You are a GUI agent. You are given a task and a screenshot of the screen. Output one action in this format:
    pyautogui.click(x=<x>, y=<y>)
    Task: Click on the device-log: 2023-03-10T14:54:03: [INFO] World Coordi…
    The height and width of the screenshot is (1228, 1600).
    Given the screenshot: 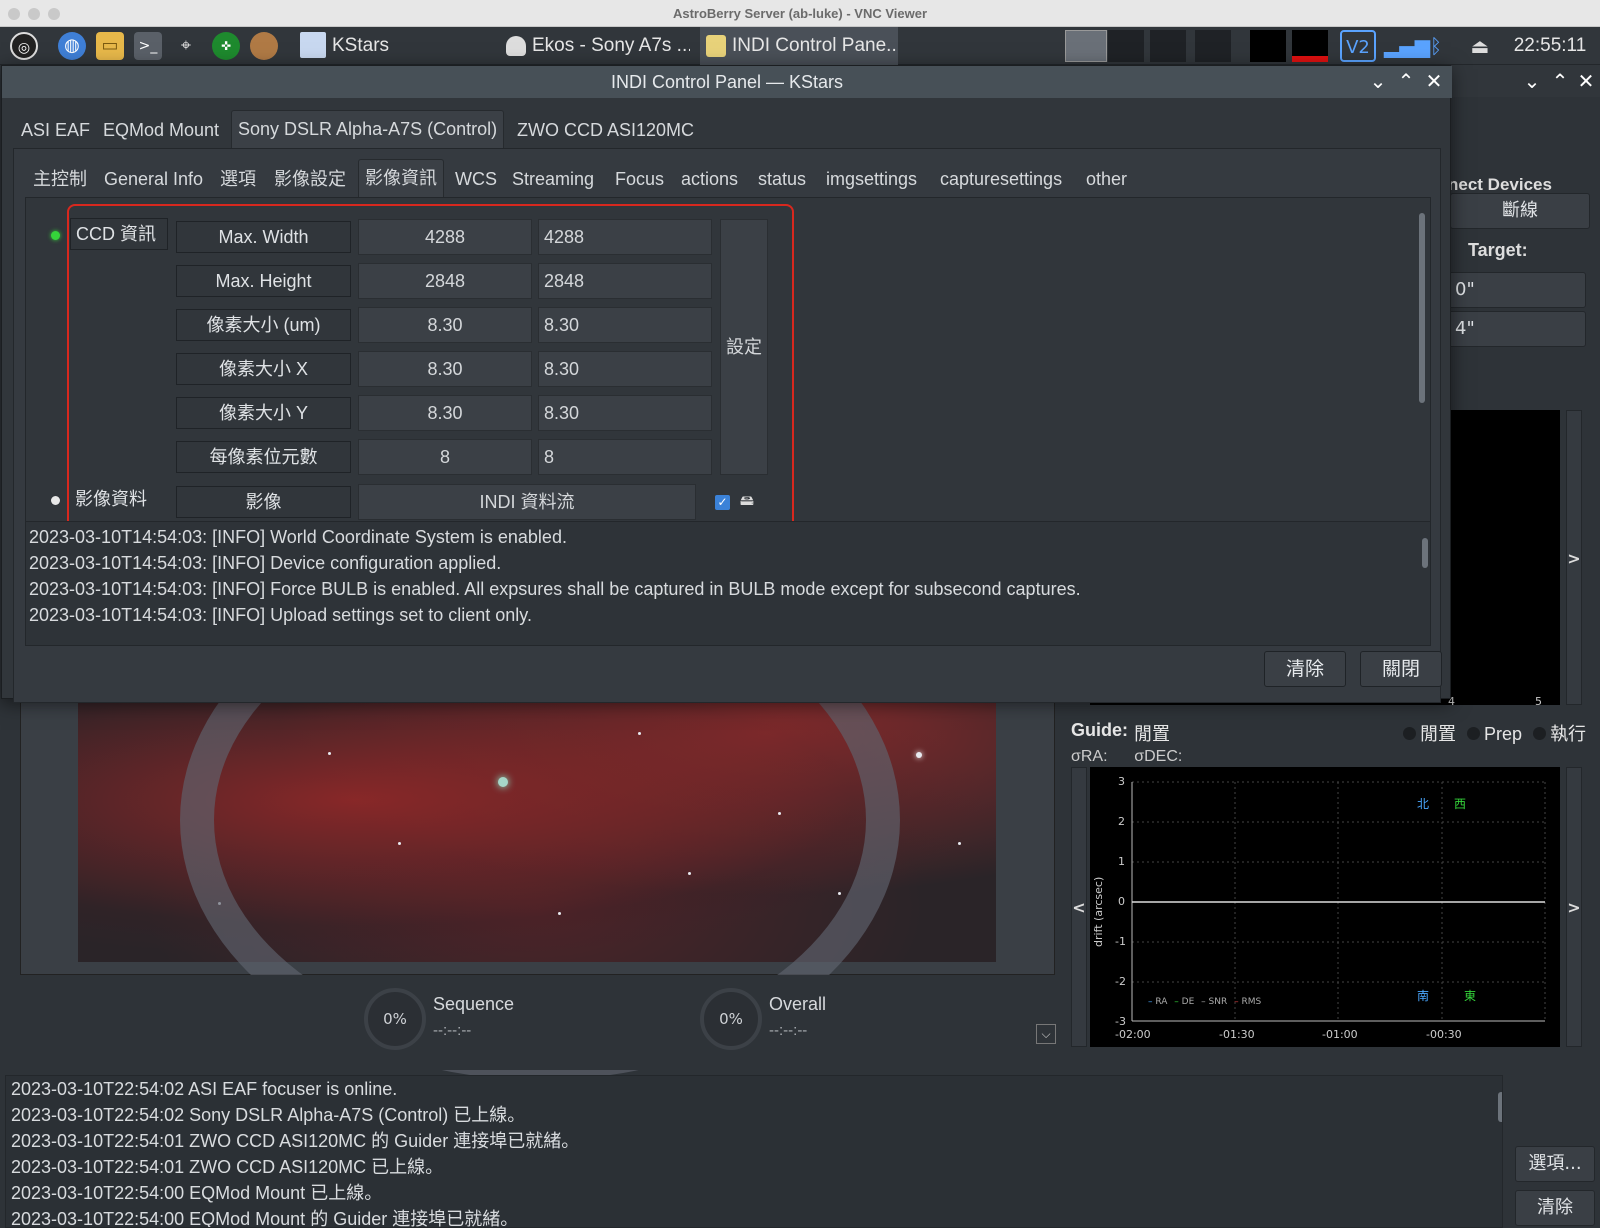 What is the action you would take?
    pyautogui.click(x=728, y=583)
    